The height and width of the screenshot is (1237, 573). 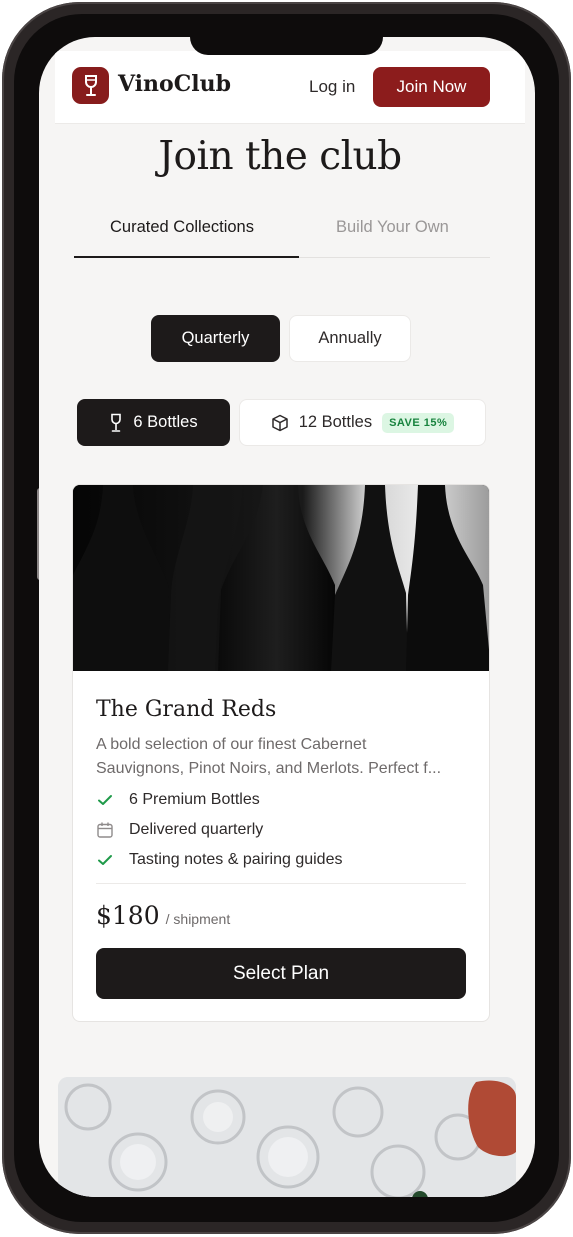 What do you see at coordinates (163, 915) in the screenshot?
I see `plan-price: $180 / shipment` at bounding box center [163, 915].